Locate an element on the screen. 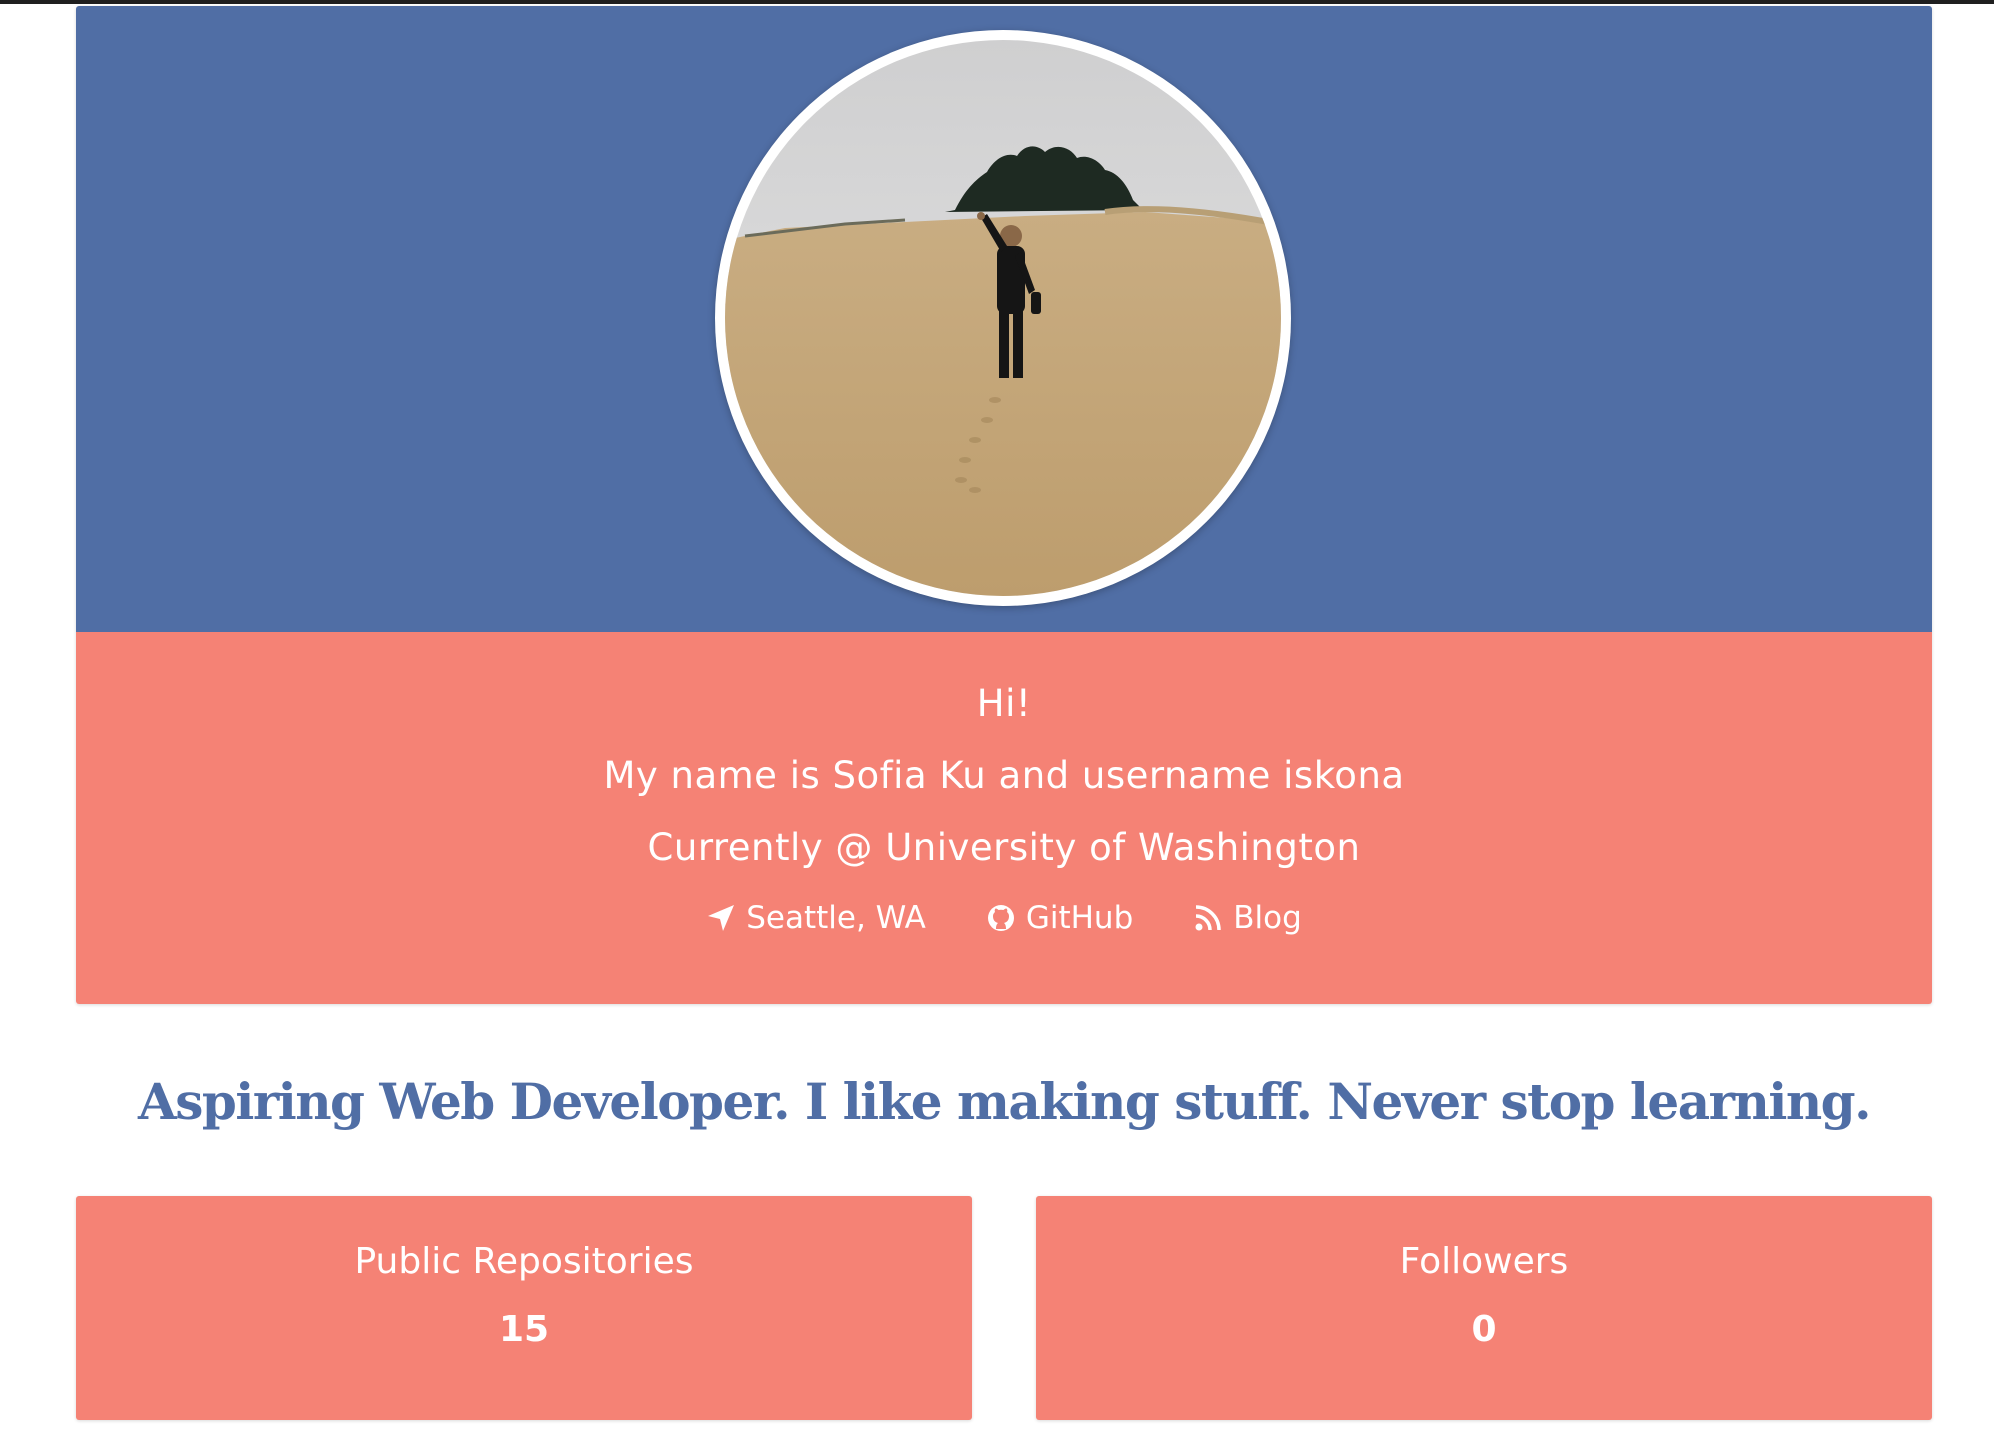  location-link: Seattle, WA is located at coordinates (816, 918).